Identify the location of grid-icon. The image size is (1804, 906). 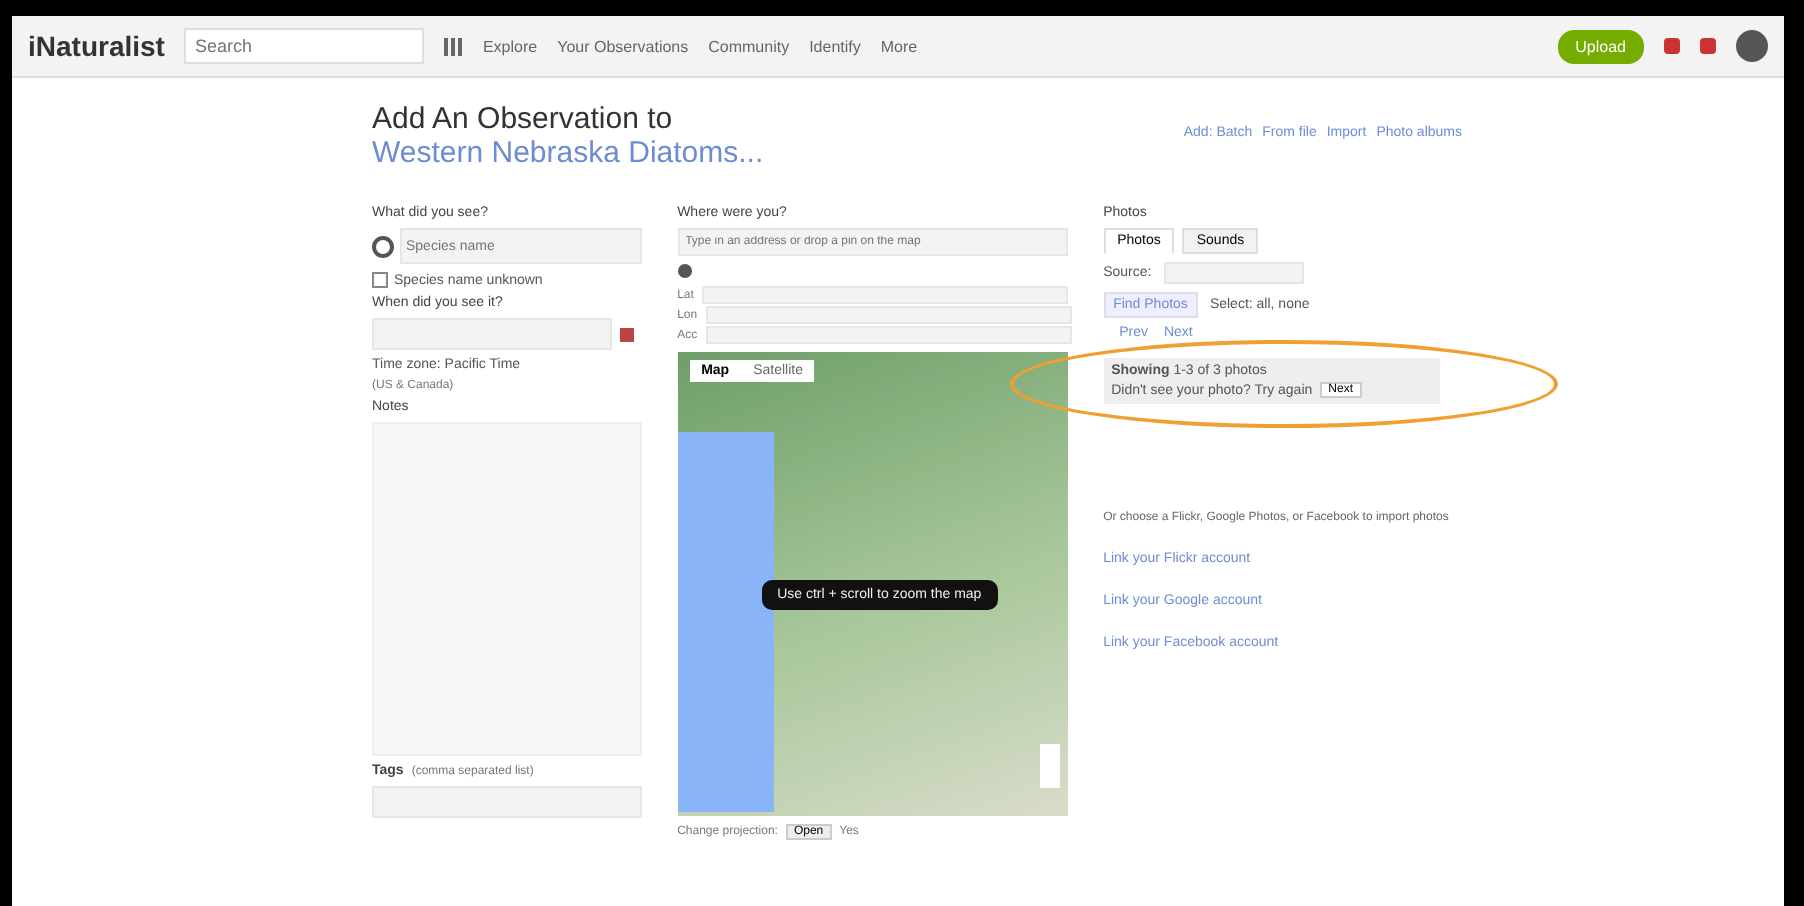
(453, 46).